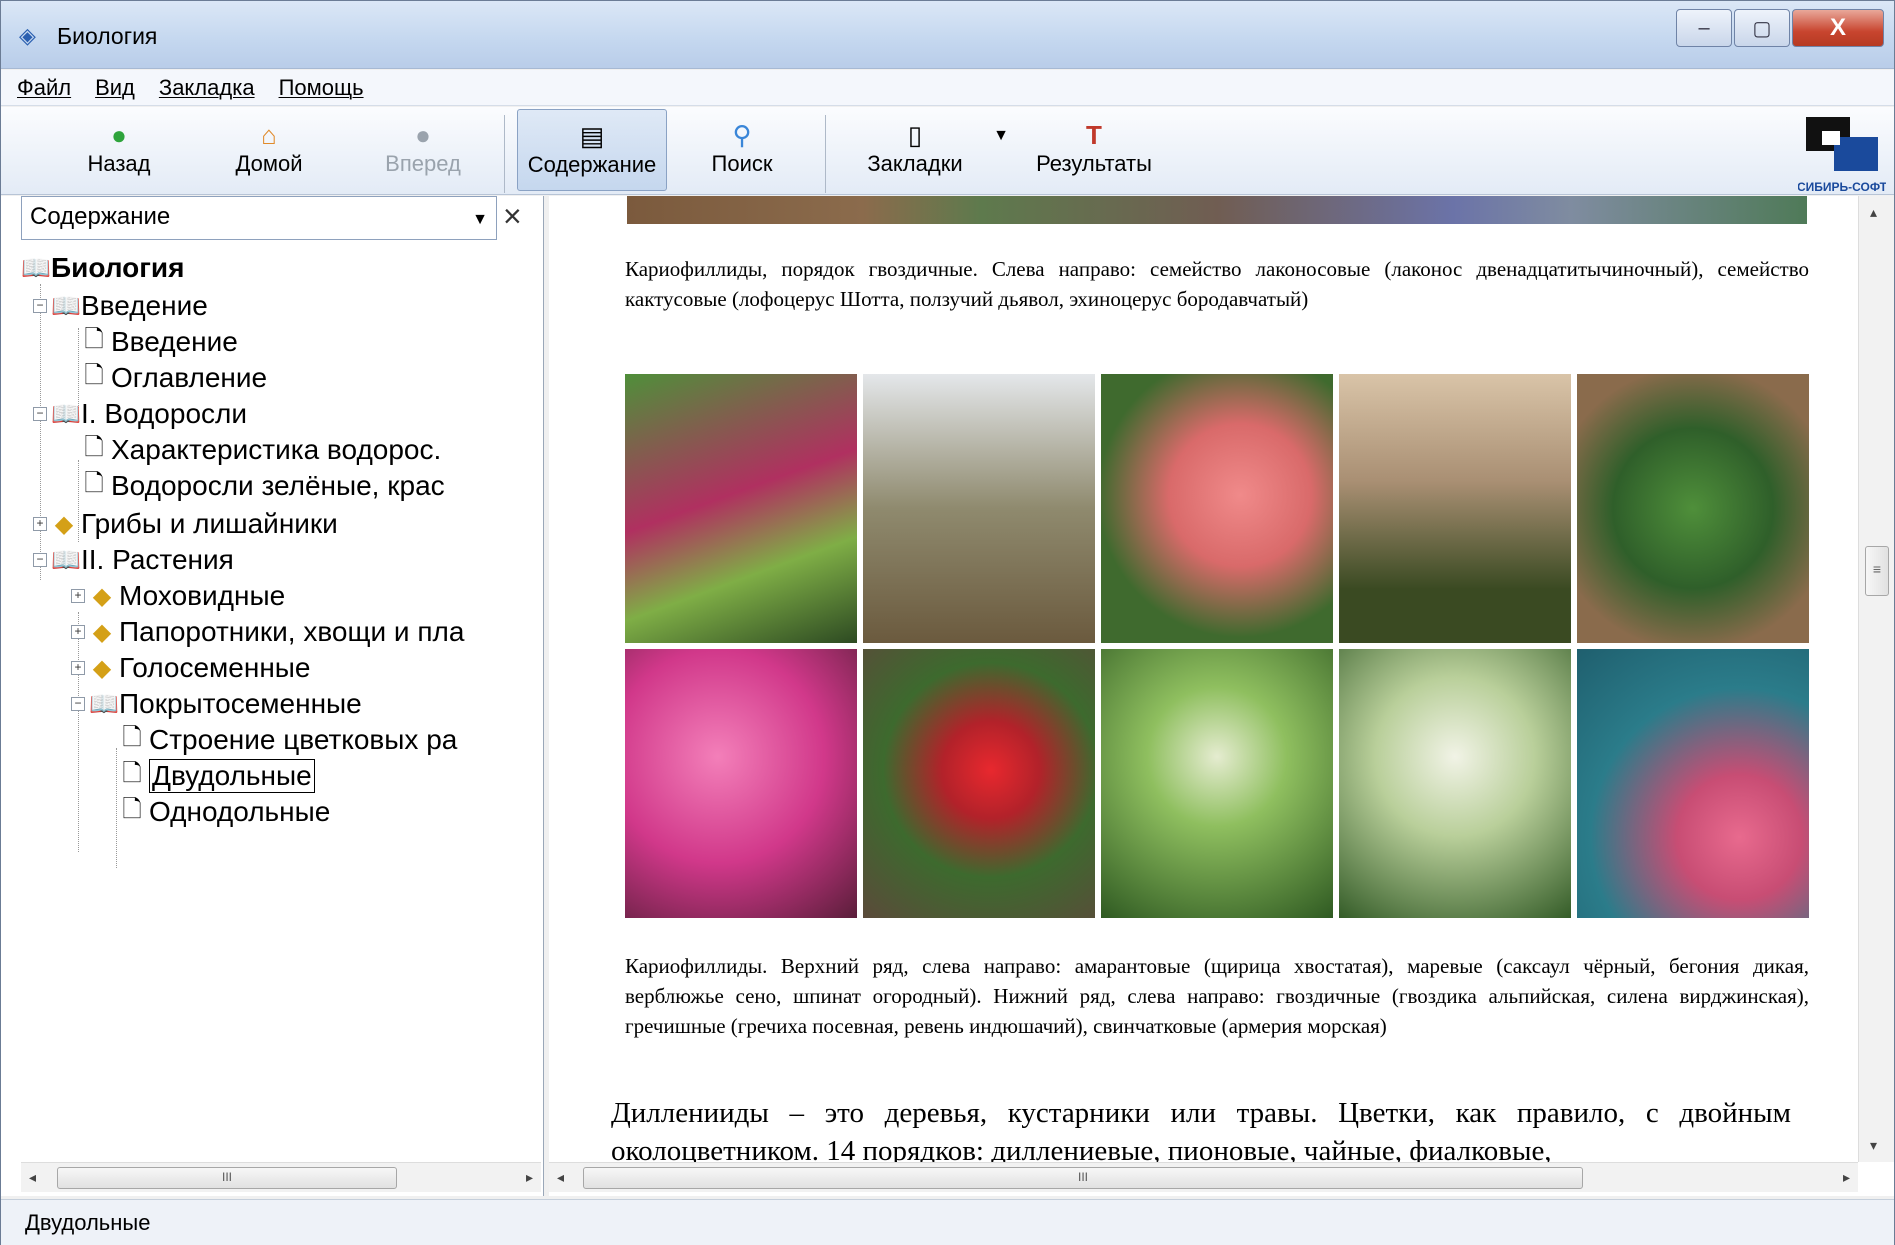 Image resolution: width=1895 pixels, height=1245 pixels. I want to click on status-text: Двудольные, so click(88, 1222).